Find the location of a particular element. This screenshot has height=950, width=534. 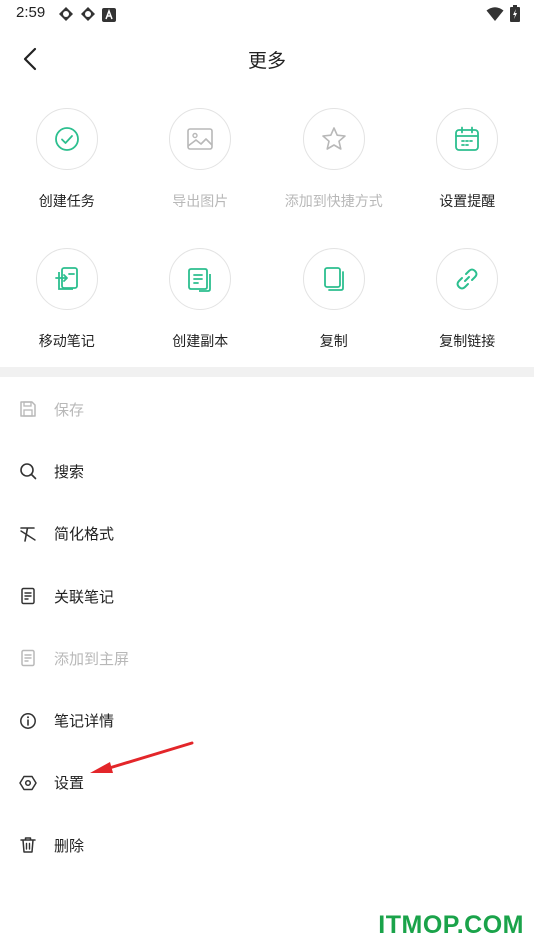

system-icons is located at coordinates (503, 15).